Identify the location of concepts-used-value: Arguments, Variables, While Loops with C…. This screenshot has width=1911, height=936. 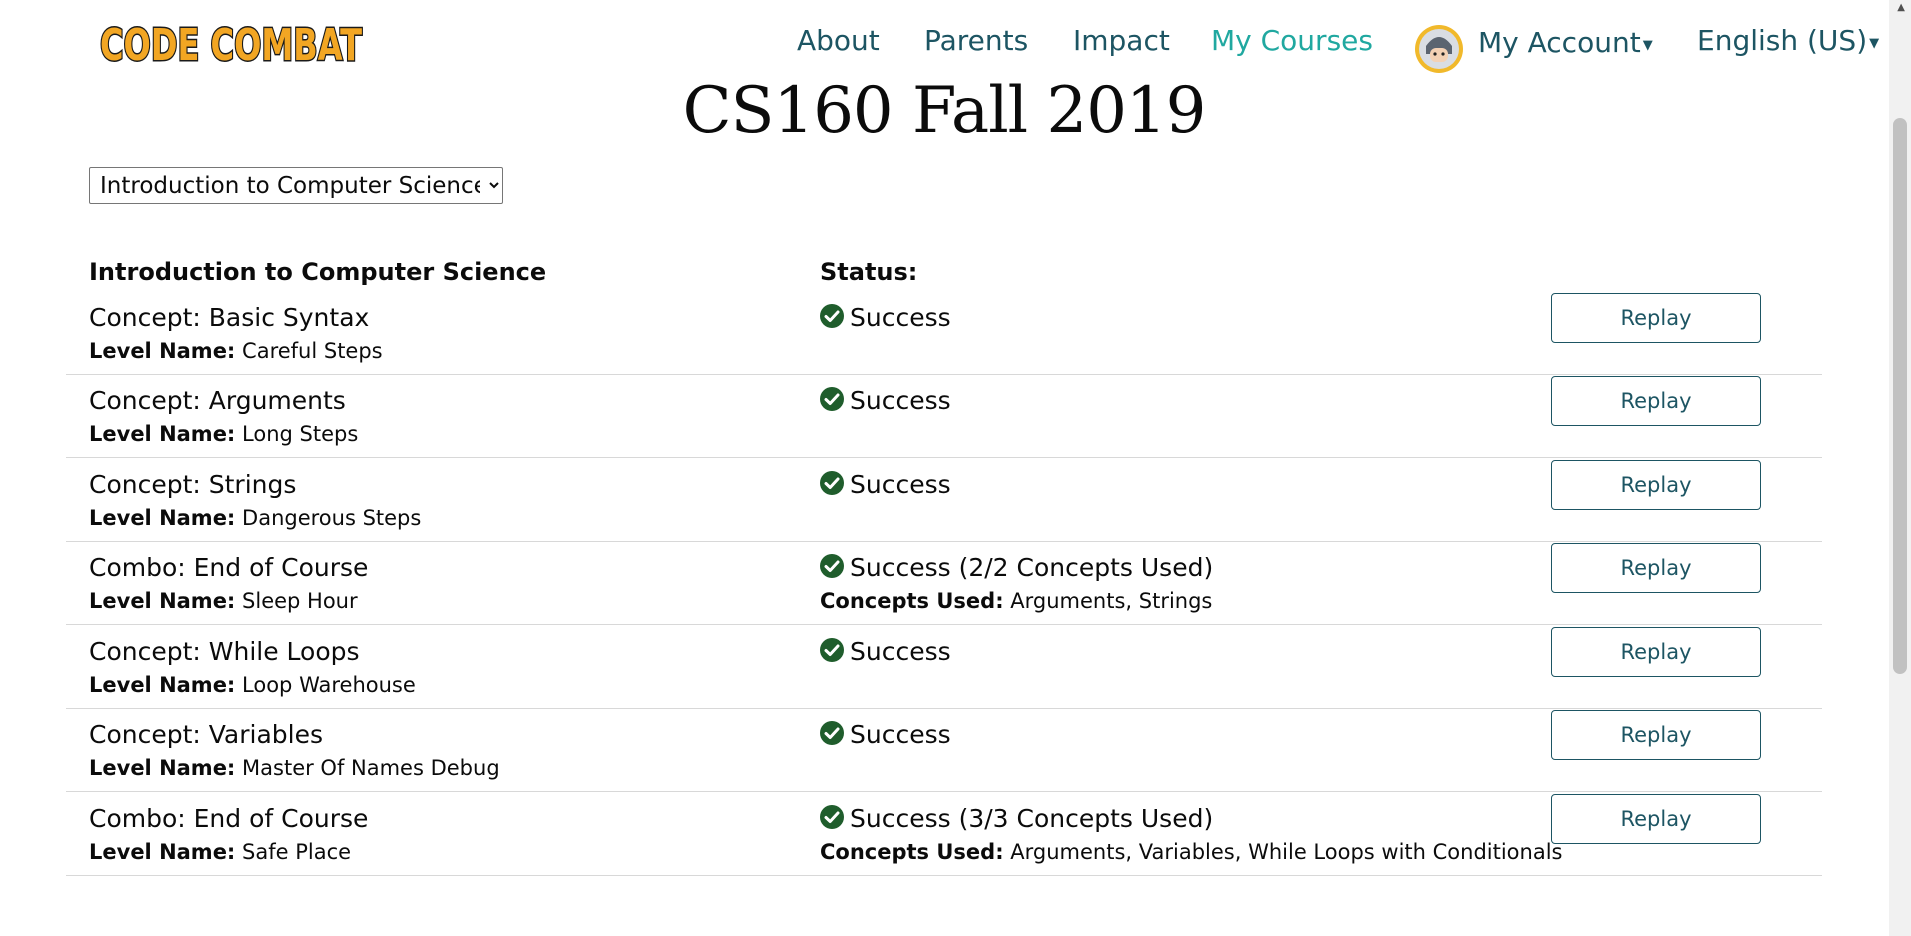
(1286, 852).